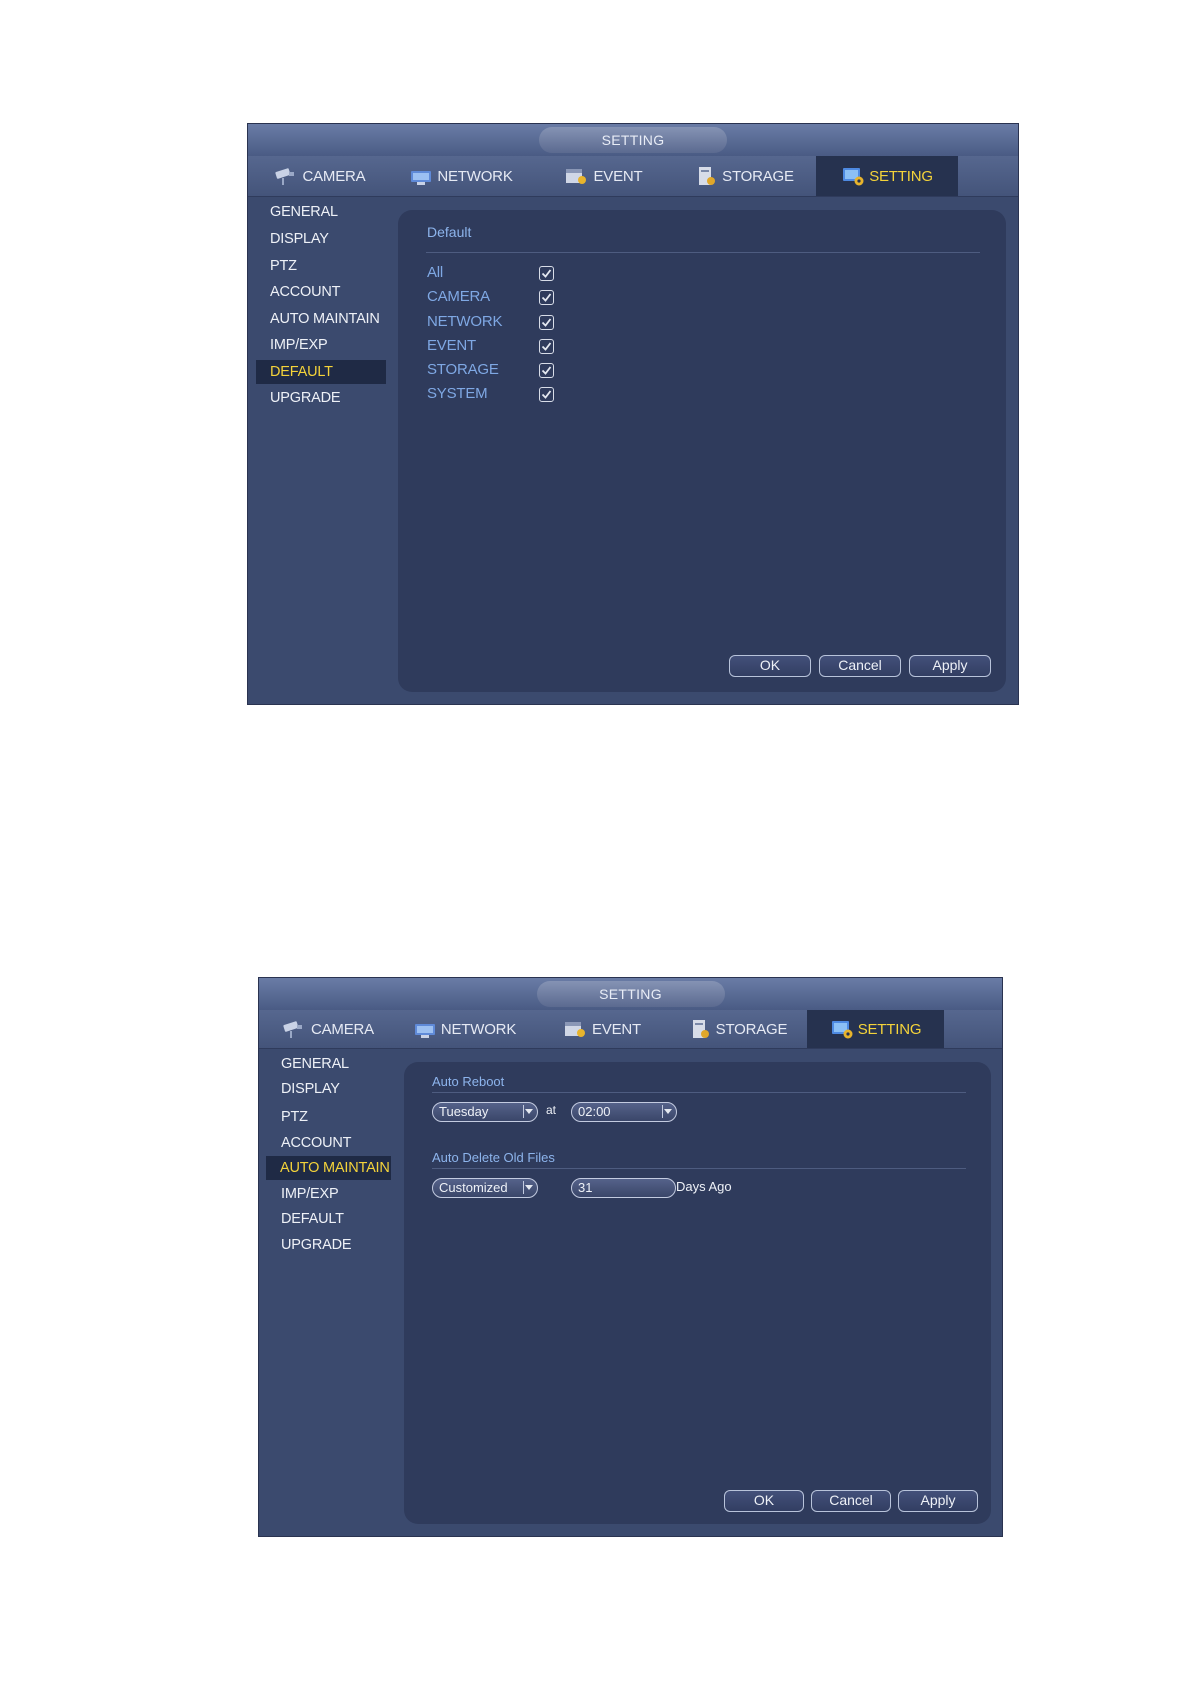 This screenshot has height=1684, width=1191. Describe the element at coordinates (458, 296) in the screenshot. I see `checkbox-label-camera: CAMERA` at that location.